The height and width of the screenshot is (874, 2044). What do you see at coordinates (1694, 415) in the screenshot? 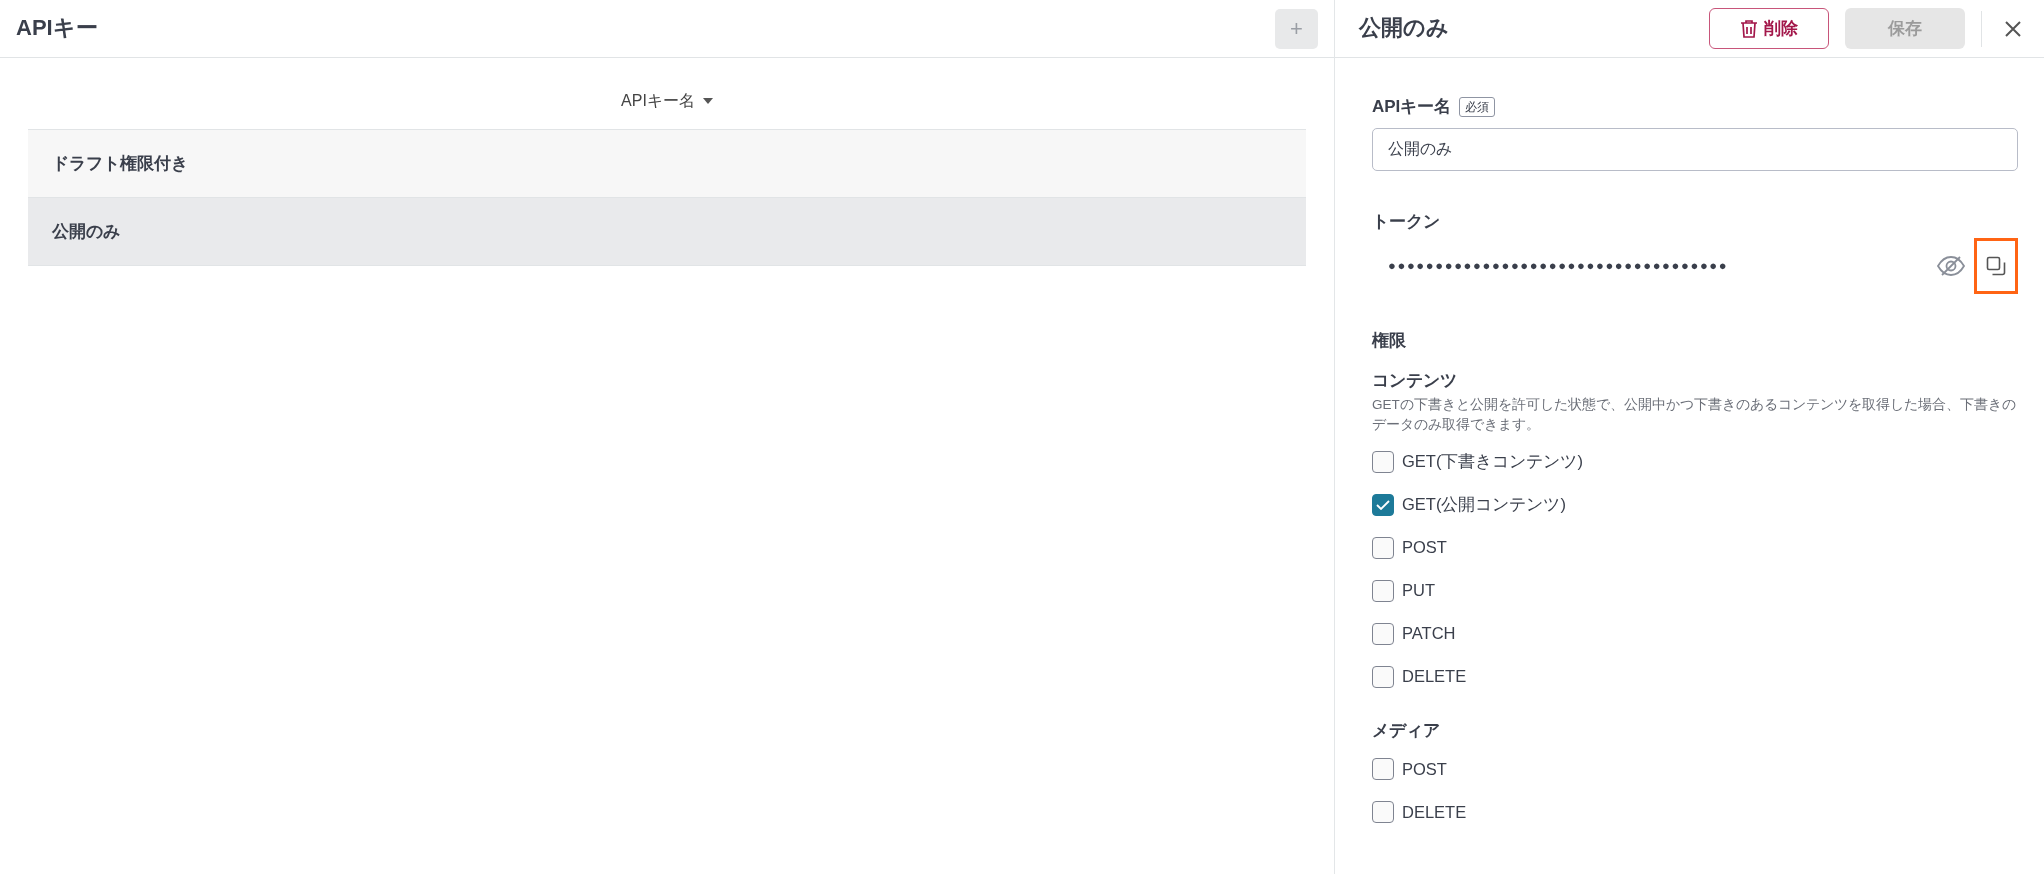
I see `group-description: GETの下書きと公開を許可した状態で、公開中かつ下書きのあるコンテンツを取得した場合、下書きのデータのみ取得できます。` at bounding box center [1694, 415].